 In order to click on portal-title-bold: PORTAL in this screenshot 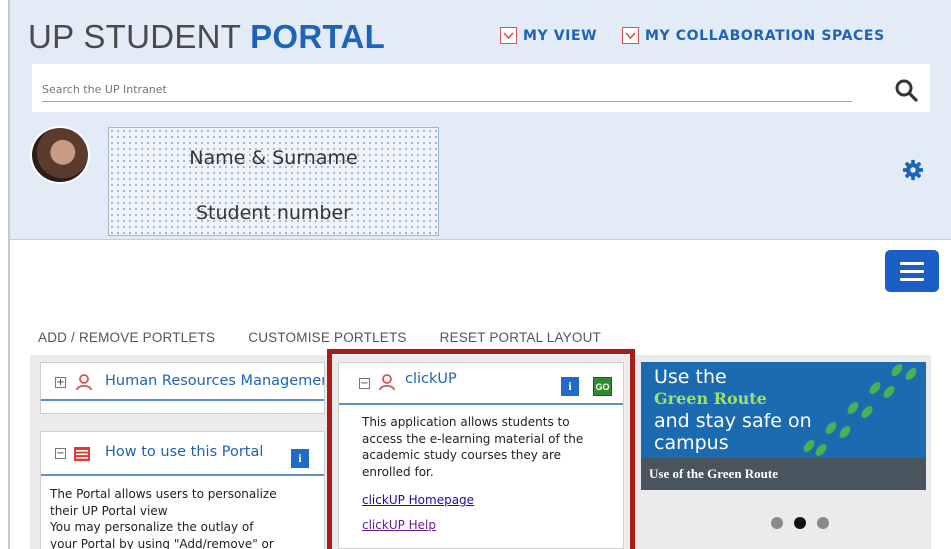, I will do `click(318, 36)`.